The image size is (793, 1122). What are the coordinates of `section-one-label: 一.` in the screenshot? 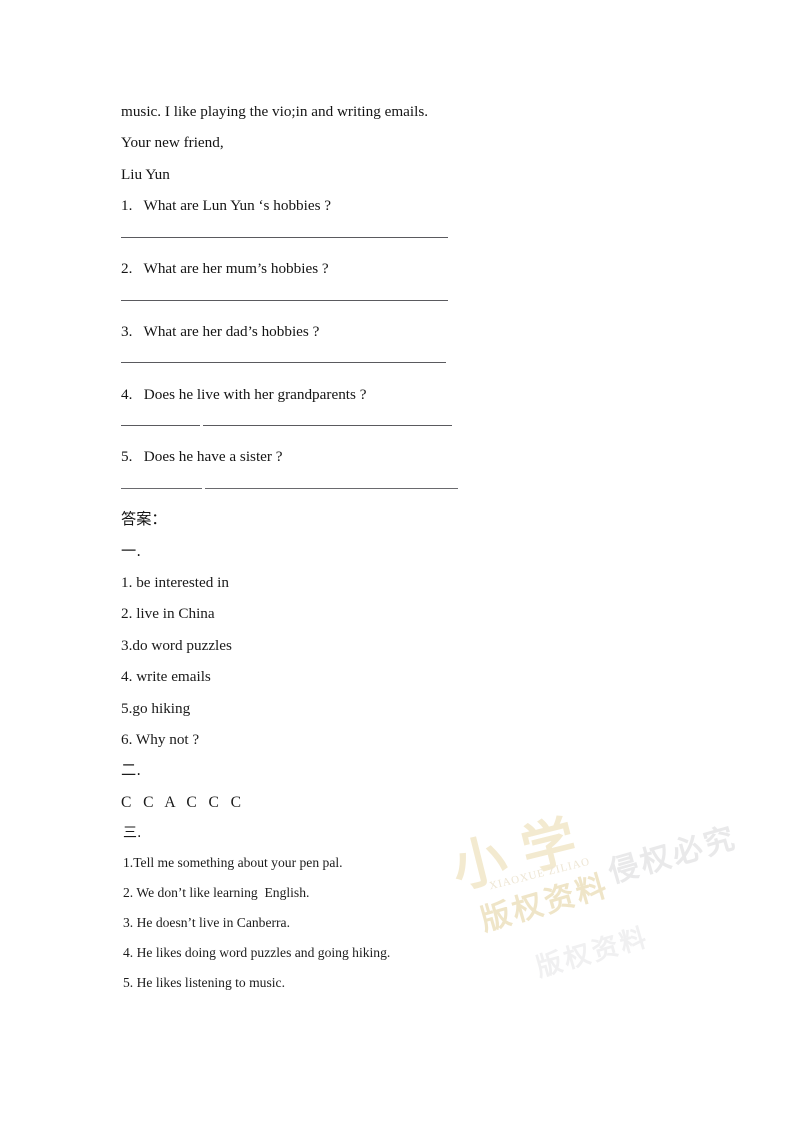 It's located at (131, 550).